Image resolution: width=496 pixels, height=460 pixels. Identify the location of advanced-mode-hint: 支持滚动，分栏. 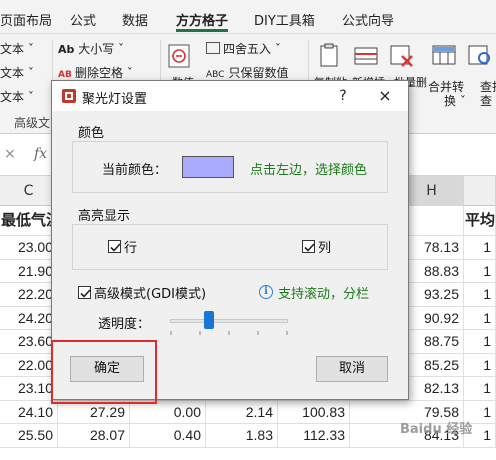
(324, 294).